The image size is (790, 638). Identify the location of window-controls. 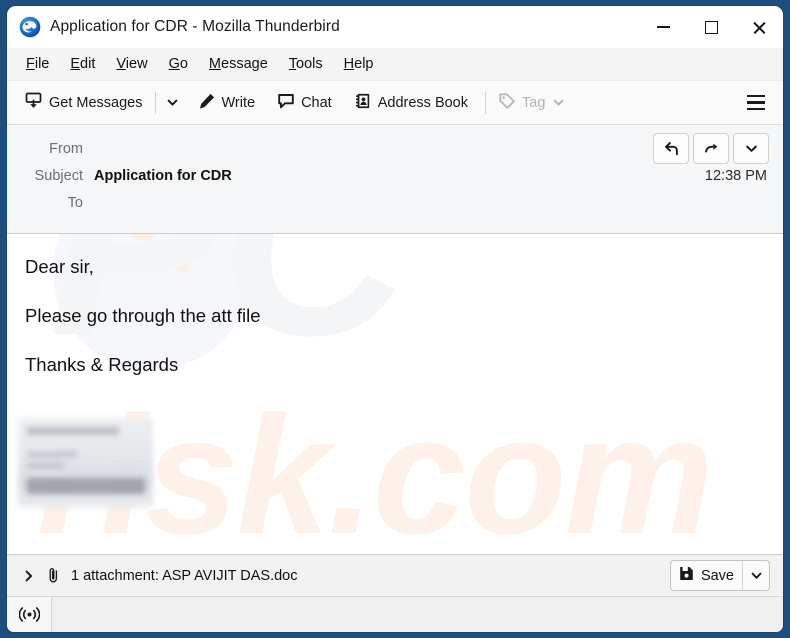
(711, 27).